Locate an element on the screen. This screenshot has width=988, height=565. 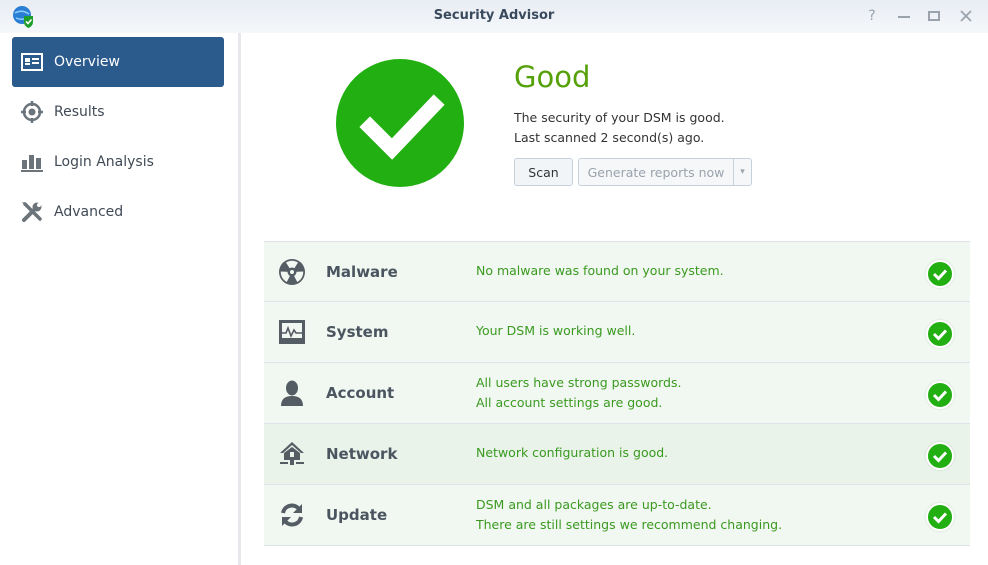
check-name: Account is located at coordinates (360, 393).